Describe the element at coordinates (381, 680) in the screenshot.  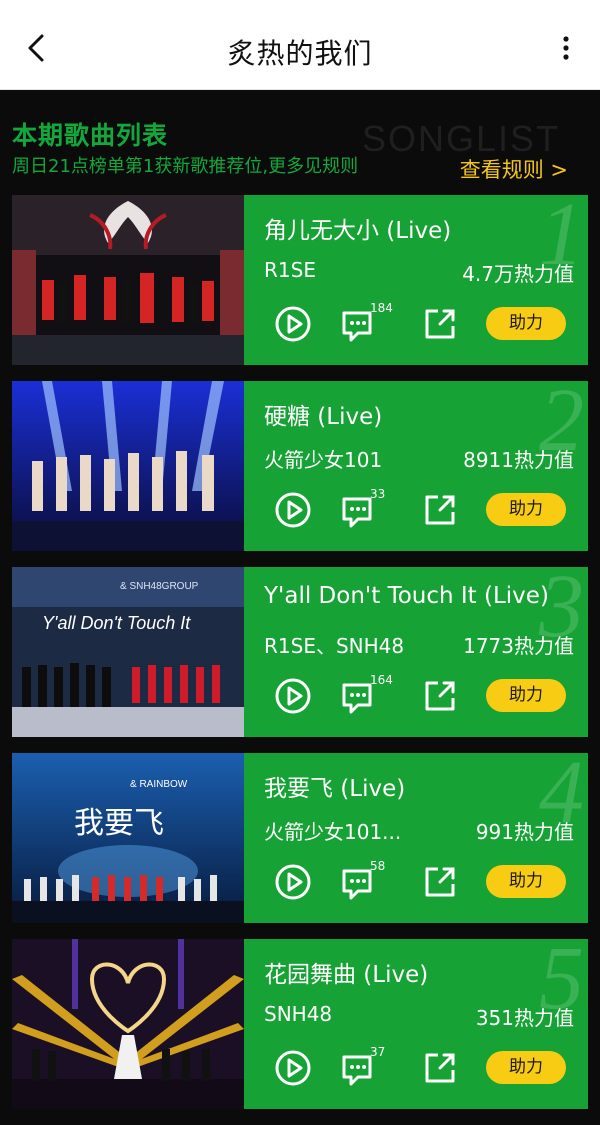
I see `comment-count: 164` at that location.